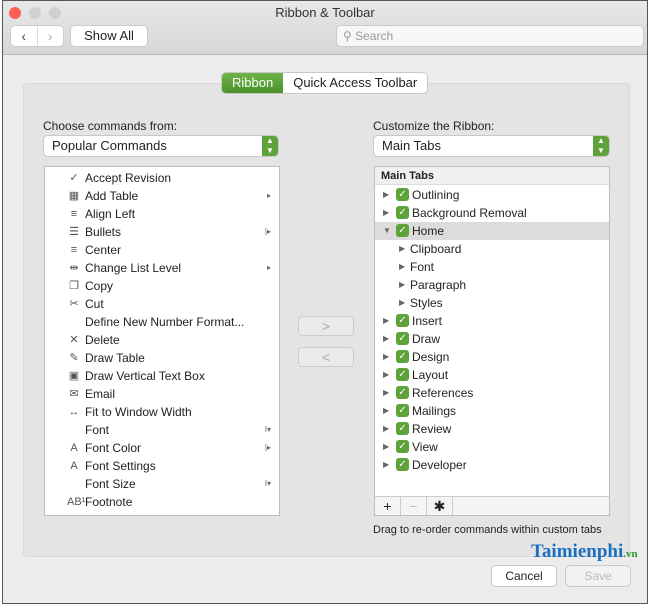  What do you see at coordinates (492, 393) in the screenshot?
I see `ribbon-tab-item: ▶ ✓ References` at bounding box center [492, 393].